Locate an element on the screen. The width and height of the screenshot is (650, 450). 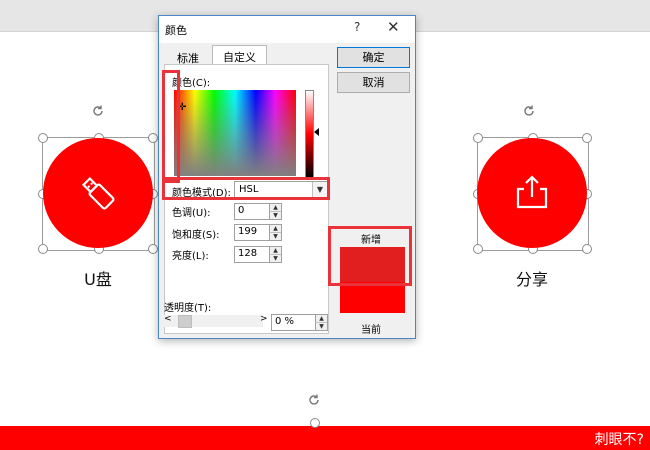
bottom-bar-text: 刺眼不? is located at coordinates (619, 440).